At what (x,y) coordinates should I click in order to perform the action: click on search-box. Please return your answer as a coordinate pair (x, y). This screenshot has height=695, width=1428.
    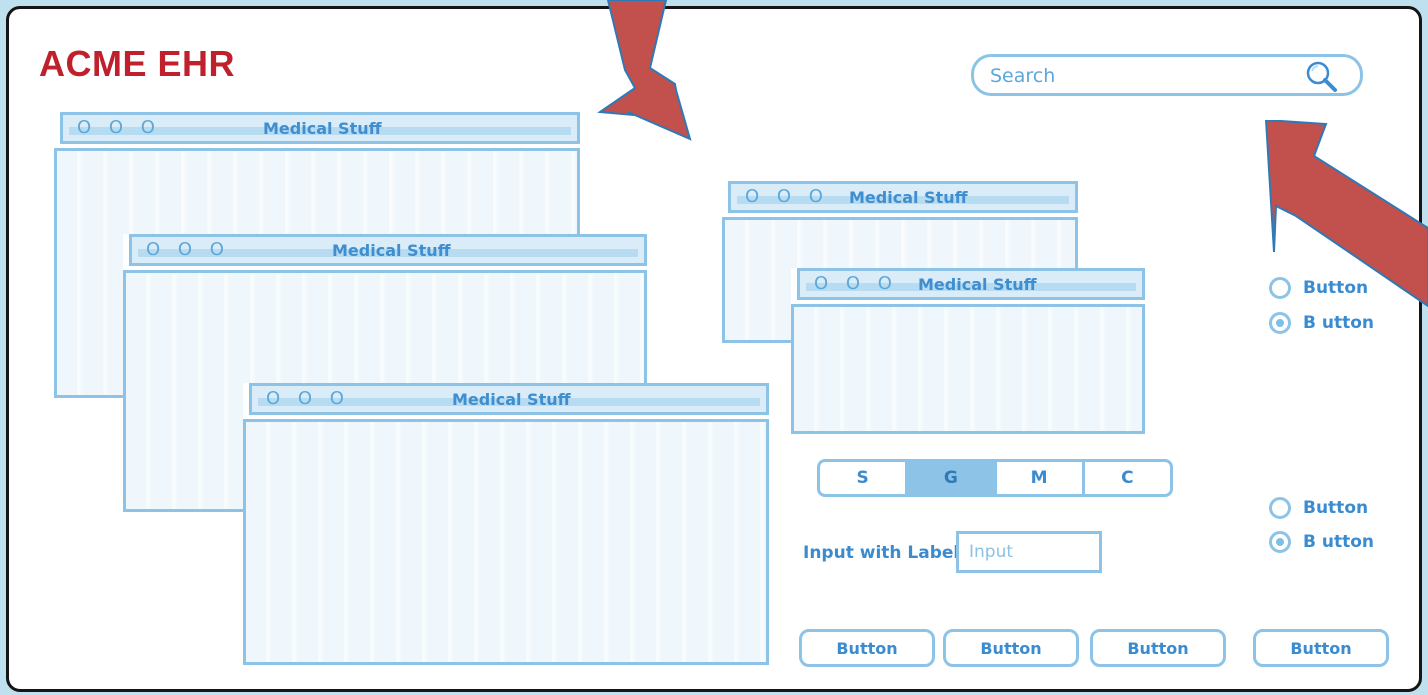
    Looking at the image, I should click on (1167, 75).